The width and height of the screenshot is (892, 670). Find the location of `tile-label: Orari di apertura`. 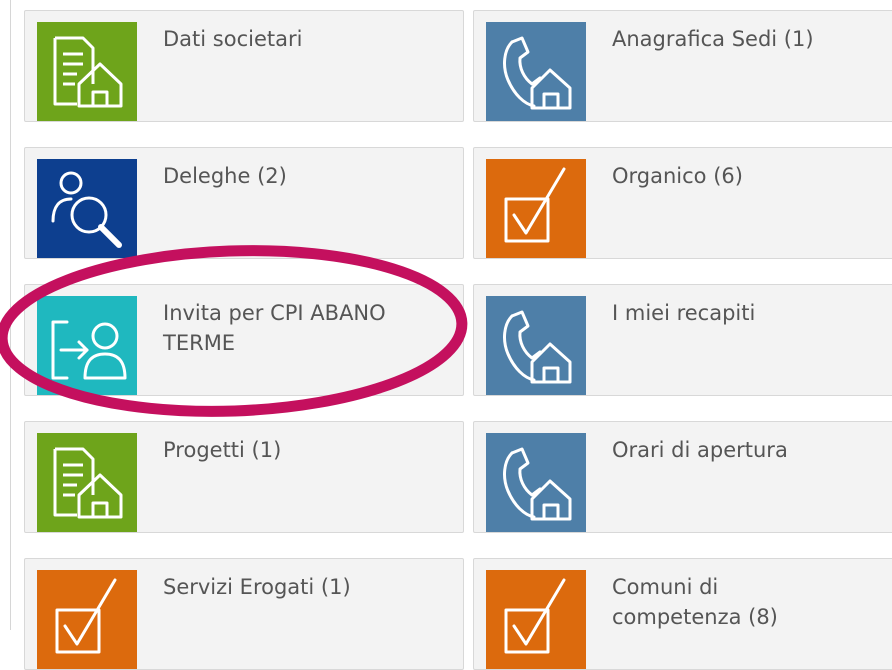

tile-label: Orari di apertura is located at coordinates (700, 450).